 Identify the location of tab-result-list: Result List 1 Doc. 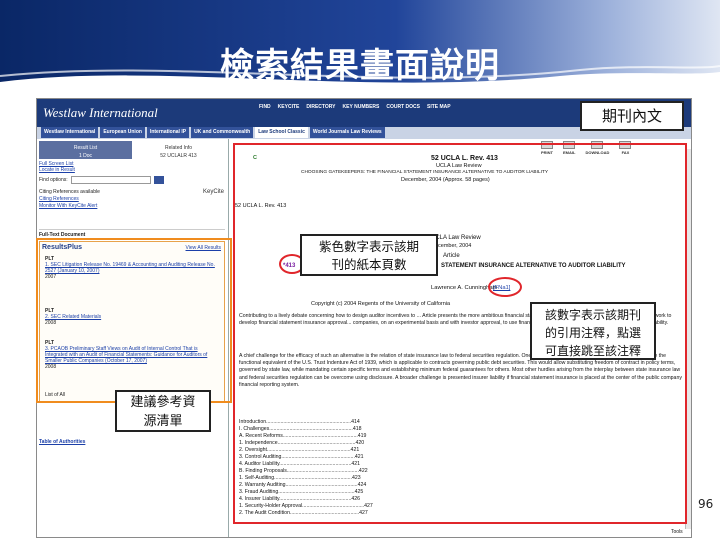
(85, 150).